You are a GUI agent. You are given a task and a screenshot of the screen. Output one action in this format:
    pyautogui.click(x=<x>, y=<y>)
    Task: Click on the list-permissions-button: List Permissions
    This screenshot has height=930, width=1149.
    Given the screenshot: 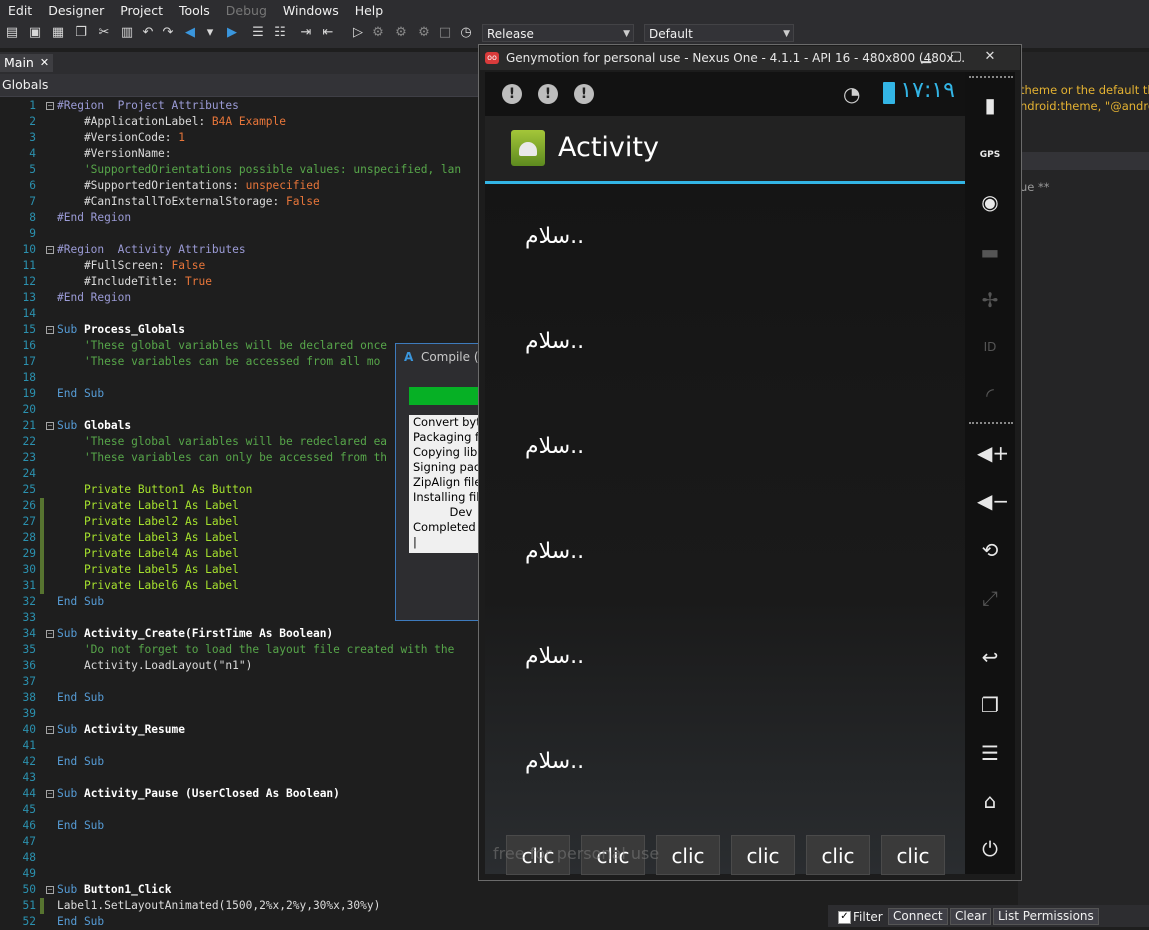 What is the action you would take?
    pyautogui.click(x=1046, y=916)
    